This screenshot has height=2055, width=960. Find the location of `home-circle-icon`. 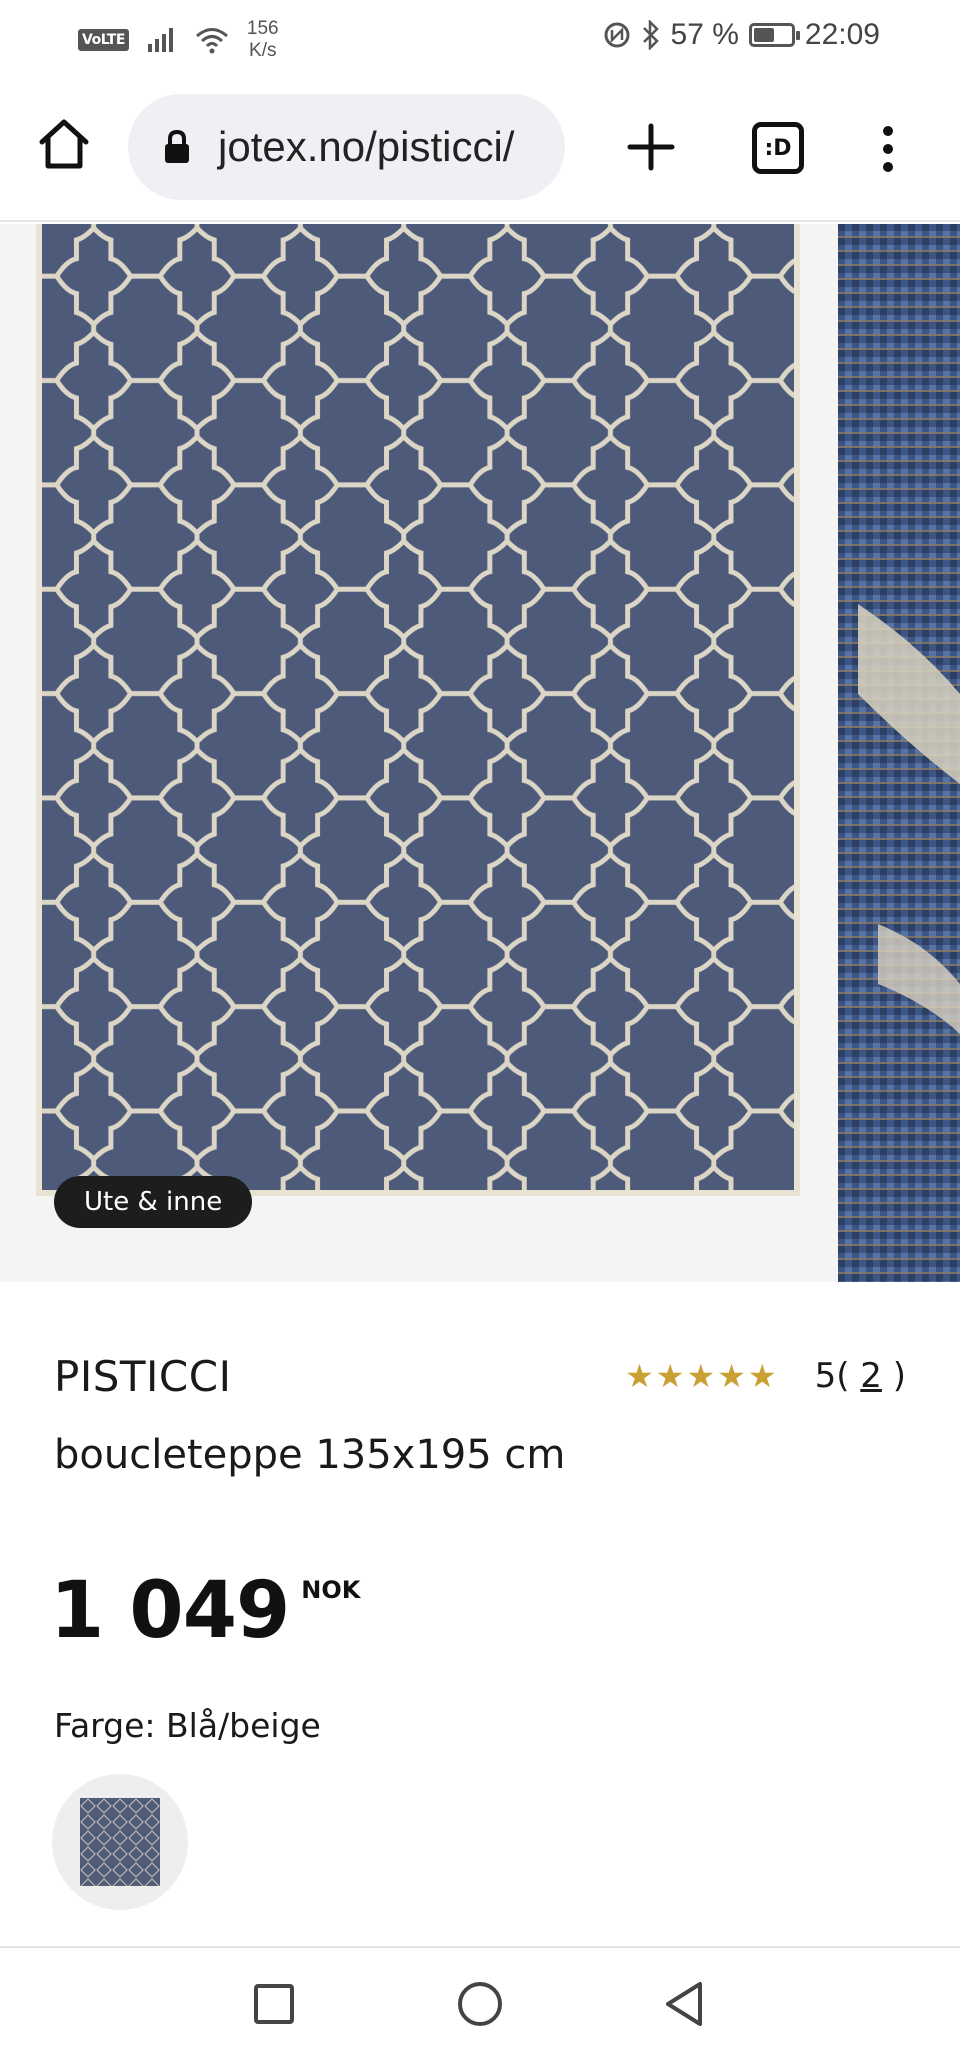

home-circle-icon is located at coordinates (480, 2004).